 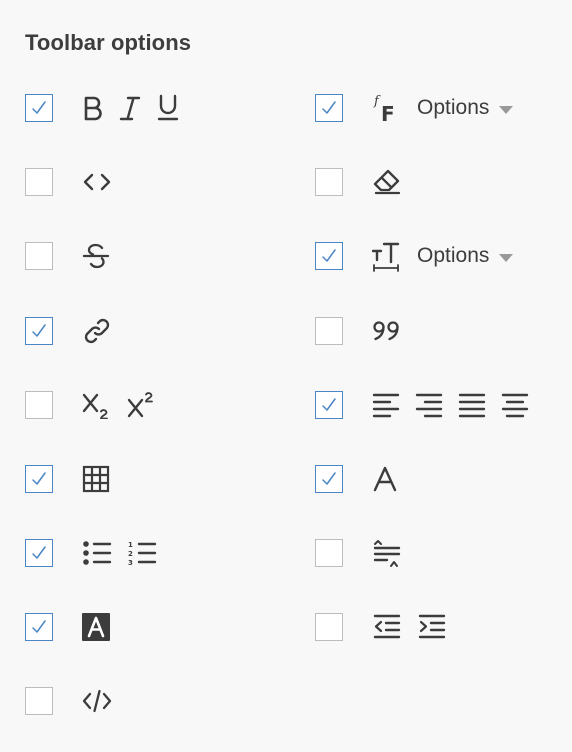 What do you see at coordinates (142, 405) in the screenshot?
I see `superscript-icon` at bounding box center [142, 405].